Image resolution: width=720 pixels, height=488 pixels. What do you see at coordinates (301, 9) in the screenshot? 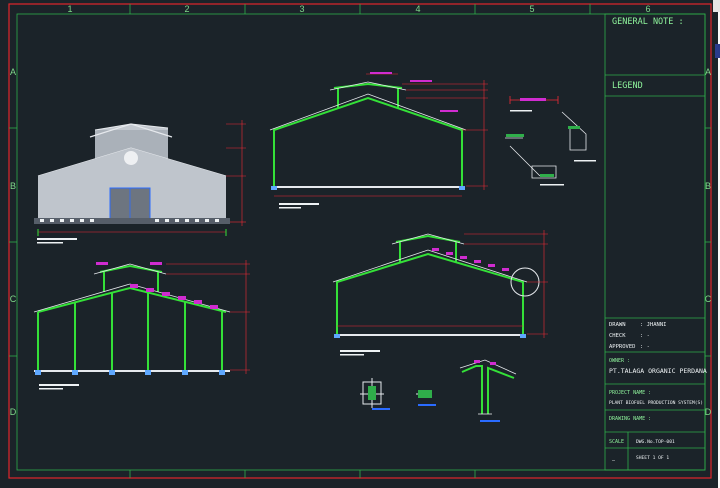
I see `column-label-3: 3` at bounding box center [301, 9].